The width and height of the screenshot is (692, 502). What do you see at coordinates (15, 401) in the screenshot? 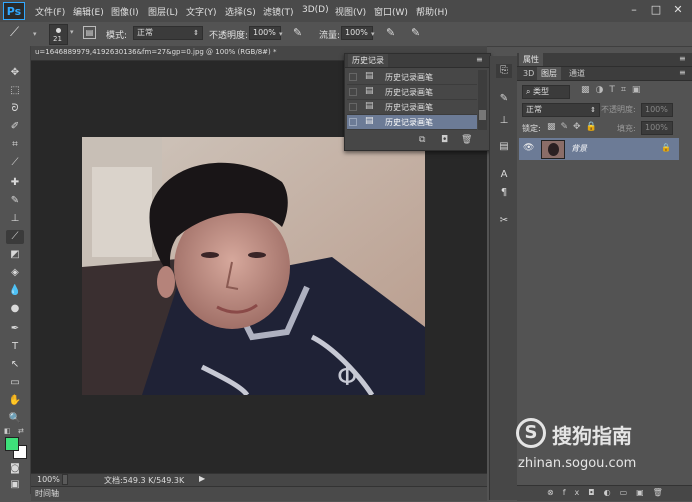
I see `hand-tool-icon: ✋` at bounding box center [15, 401].